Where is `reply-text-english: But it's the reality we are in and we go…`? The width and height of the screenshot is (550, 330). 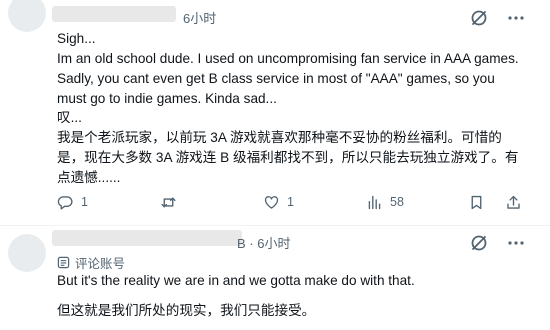
reply-text-english: But it's the reality we are in and we go… is located at coordinates (236, 280).